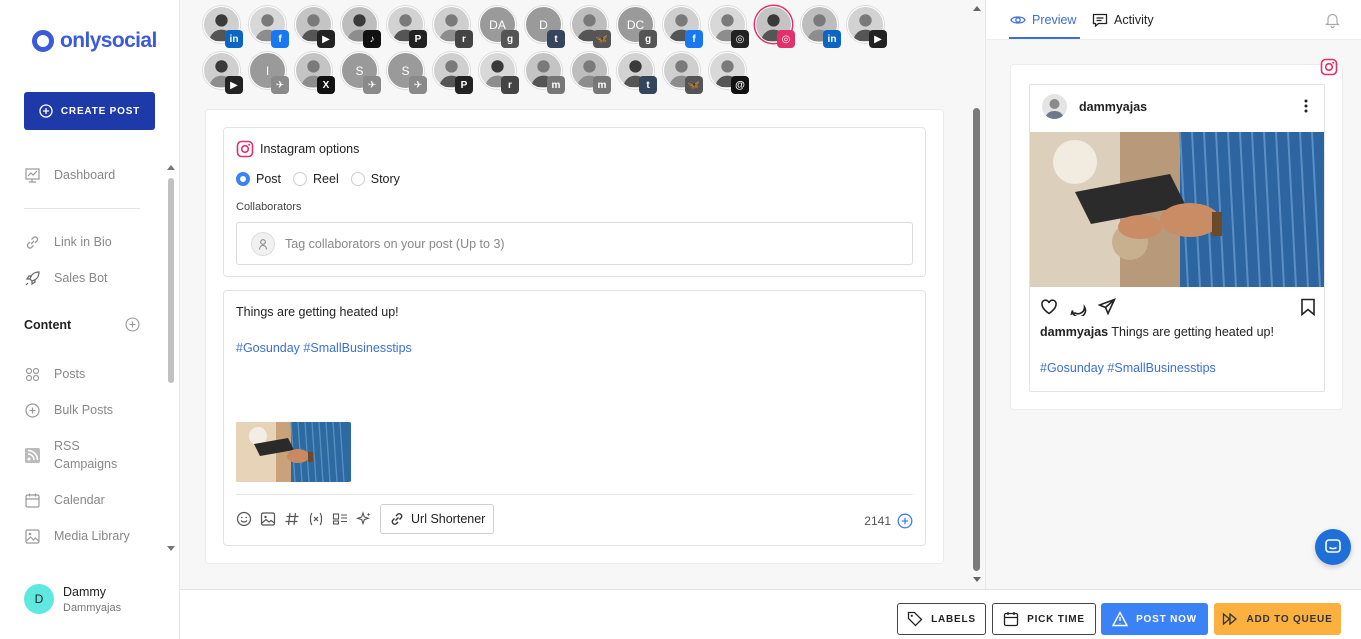  What do you see at coordinates (1154, 619) in the screenshot?
I see `post-now-button: POST NOW` at bounding box center [1154, 619].